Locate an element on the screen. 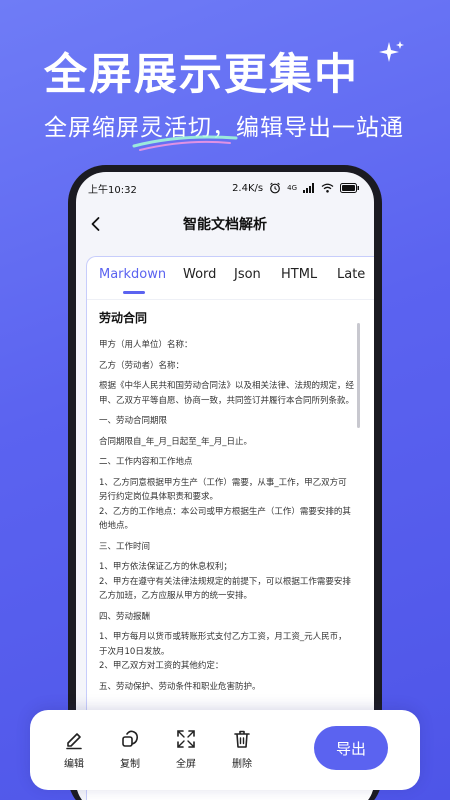 The image size is (450, 800). fullscreen-button: 全屏 is located at coordinates (186, 749).